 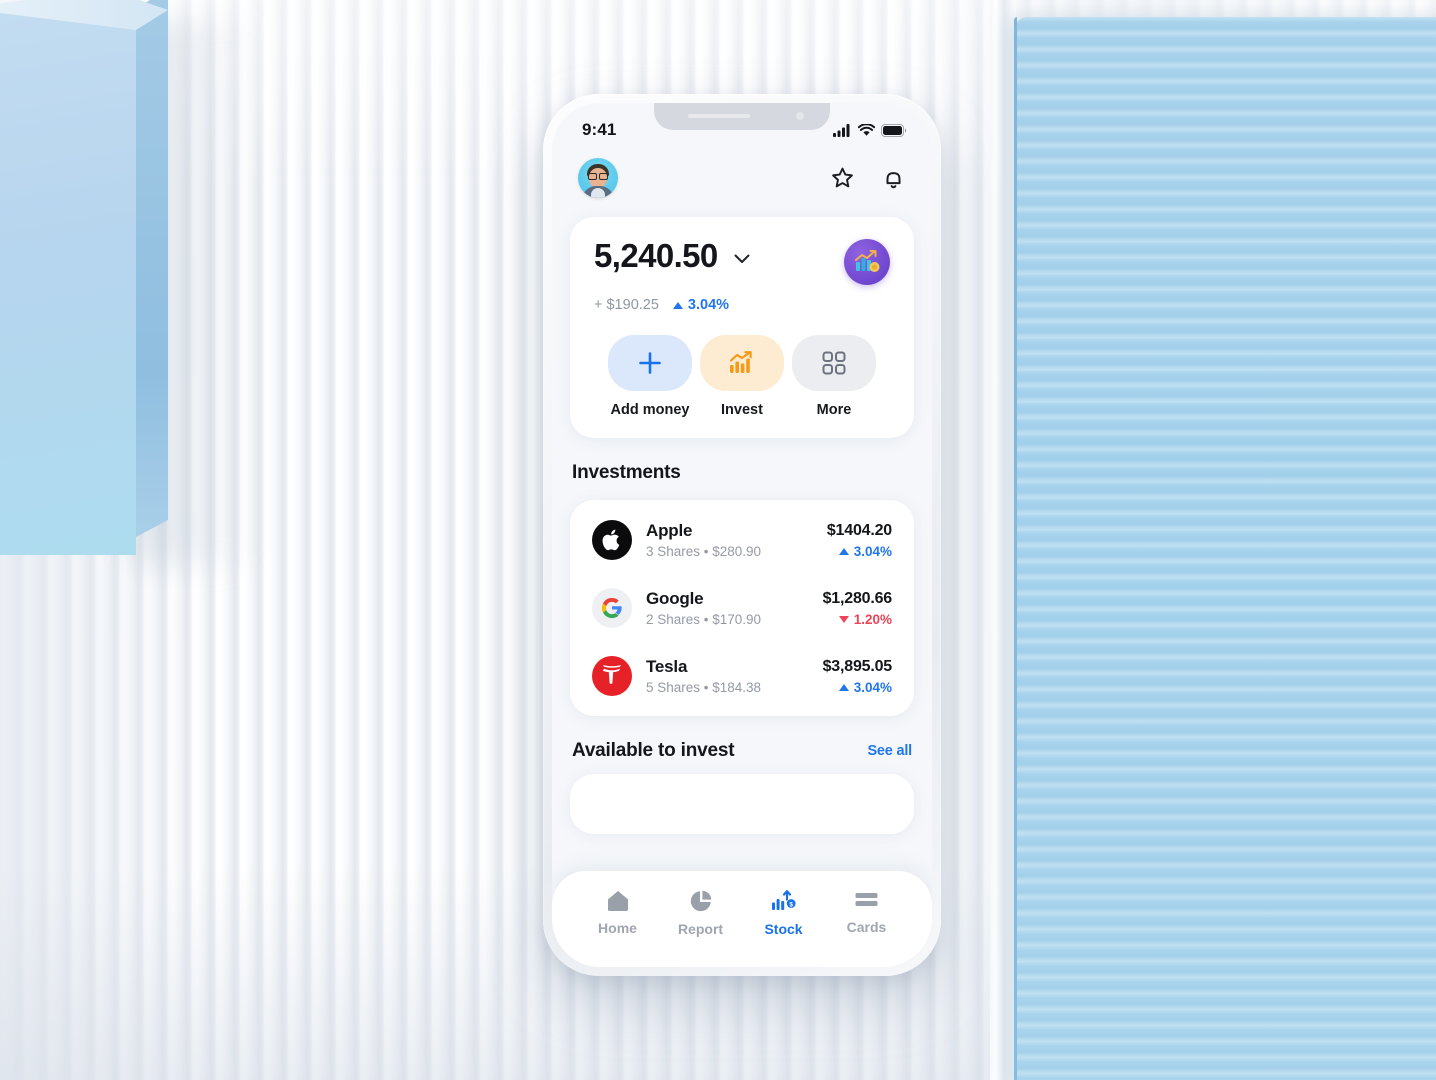 I want to click on invest-pill, so click(x=742, y=363).